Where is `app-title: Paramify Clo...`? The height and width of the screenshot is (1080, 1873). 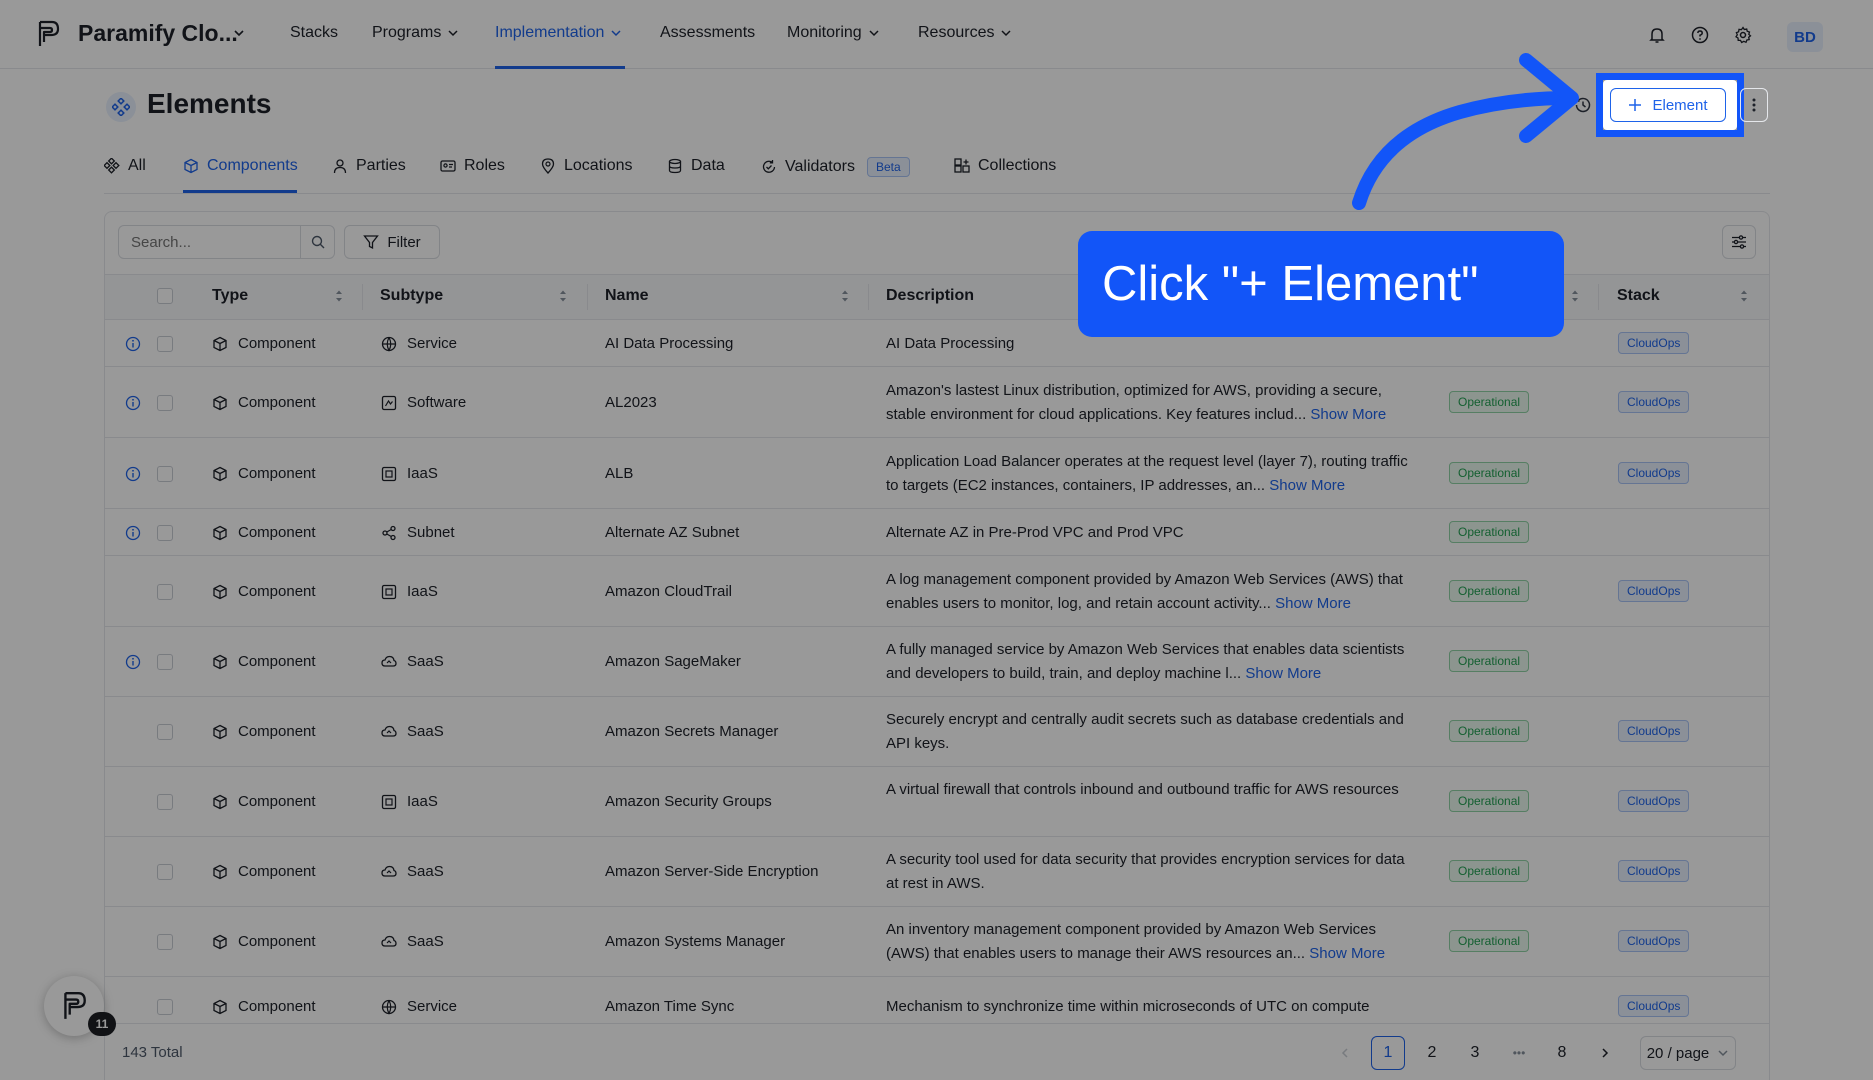
app-title: Paramify Clo... is located at coordinates (158, 33).